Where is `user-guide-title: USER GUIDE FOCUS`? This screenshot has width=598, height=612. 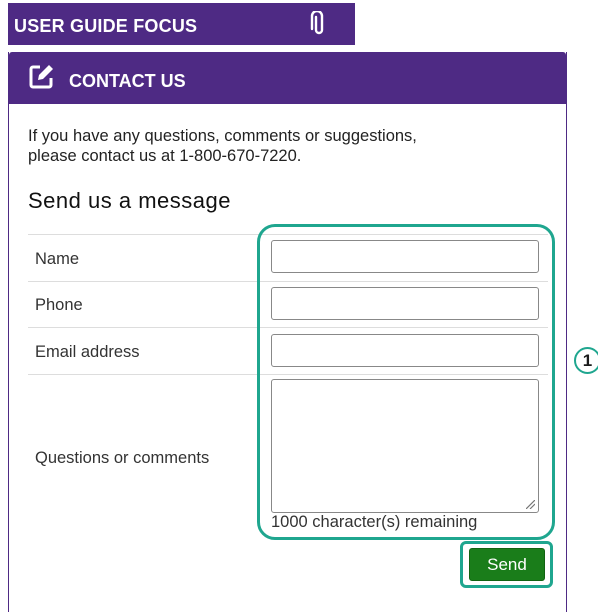 user-guide-title: USER GUIDE FOCUS is located at coordinates (106, 26).